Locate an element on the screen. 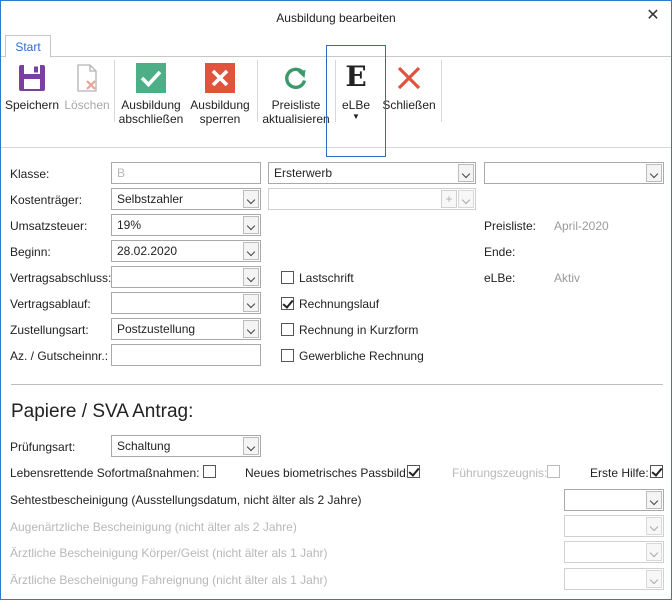 This screenshot has width=672, height=600. elbe-status-label: eLBe: is located at coordinates (500, 278).